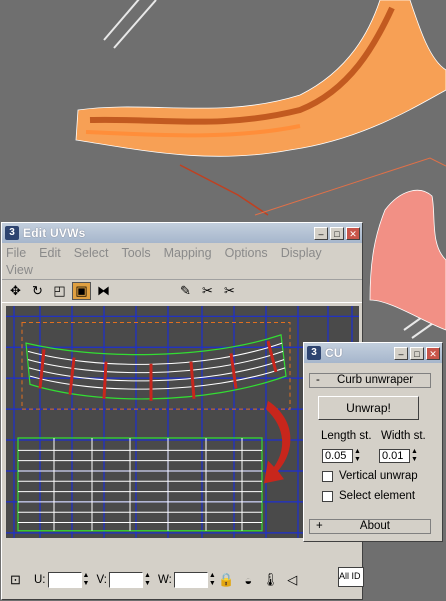  Describe the element at coordinates (346, 436) in the screenshot. I see `length-label: Length st.` at that location.